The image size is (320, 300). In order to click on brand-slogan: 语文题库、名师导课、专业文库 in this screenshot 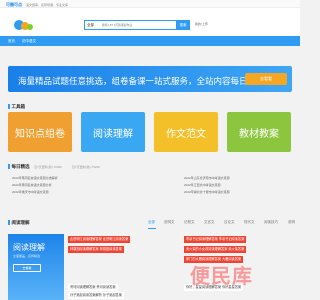, I will do `click(47, 4)`.